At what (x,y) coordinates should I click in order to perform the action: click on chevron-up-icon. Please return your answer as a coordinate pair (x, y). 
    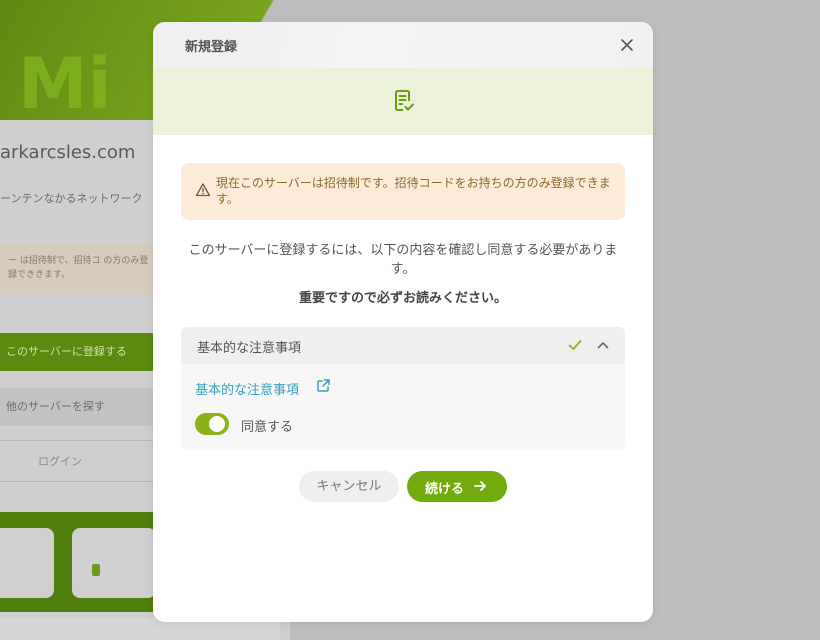
    Looking at the image, I should click on (603, 345).